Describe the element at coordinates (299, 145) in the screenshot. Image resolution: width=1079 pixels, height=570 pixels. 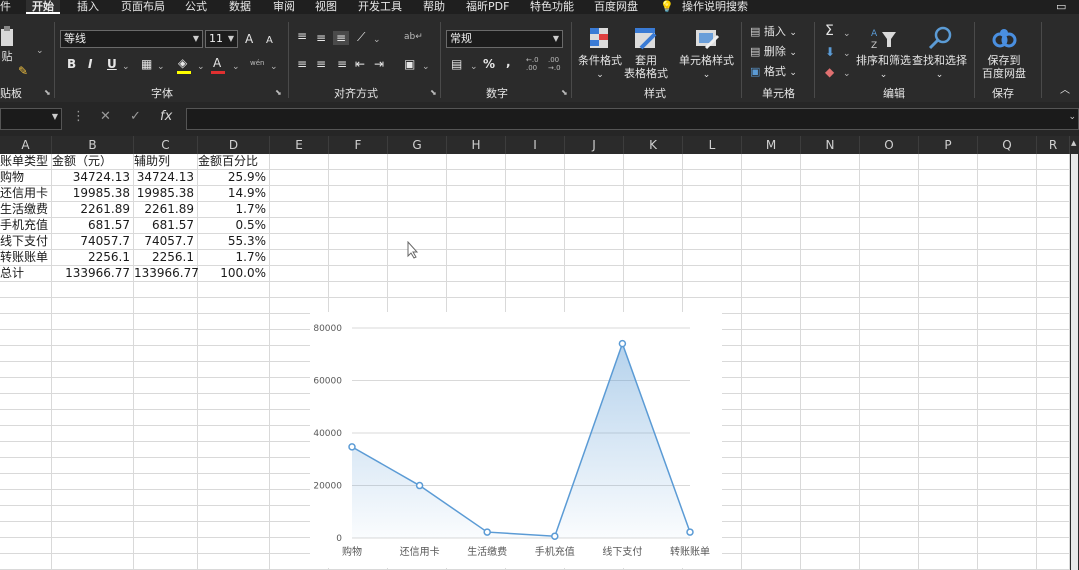
I see `column-header-e: E` at that location.